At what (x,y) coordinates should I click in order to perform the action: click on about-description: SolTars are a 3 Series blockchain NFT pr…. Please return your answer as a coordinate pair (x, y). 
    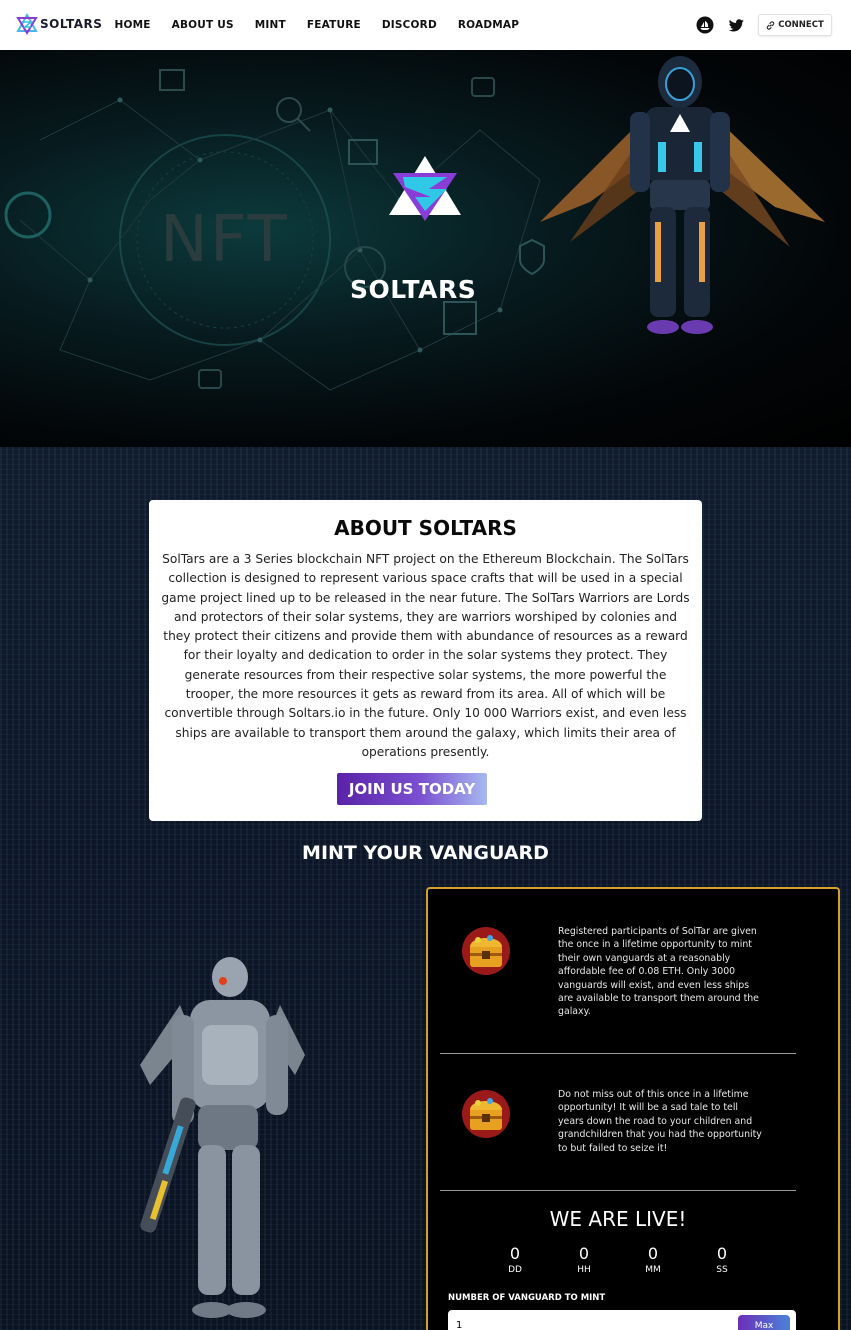
    Looking at the image, I should click on (425, 655).